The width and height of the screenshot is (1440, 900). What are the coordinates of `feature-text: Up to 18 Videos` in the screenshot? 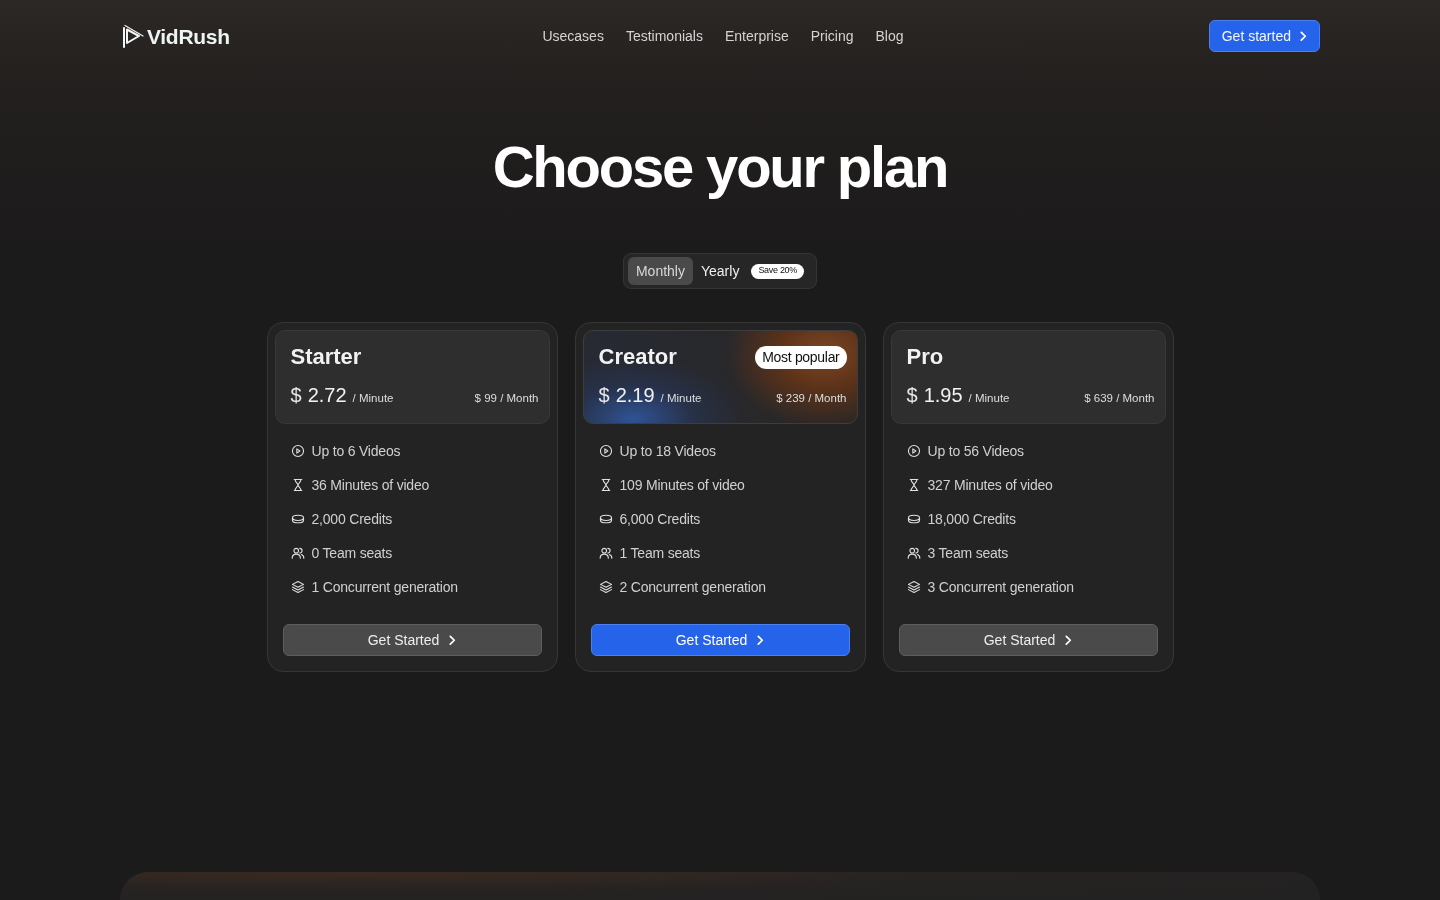 It's located at (667, 451).